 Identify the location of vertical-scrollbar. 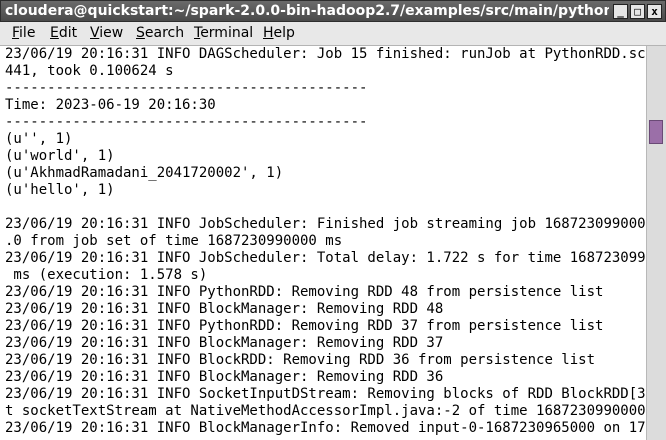
(656, 243).